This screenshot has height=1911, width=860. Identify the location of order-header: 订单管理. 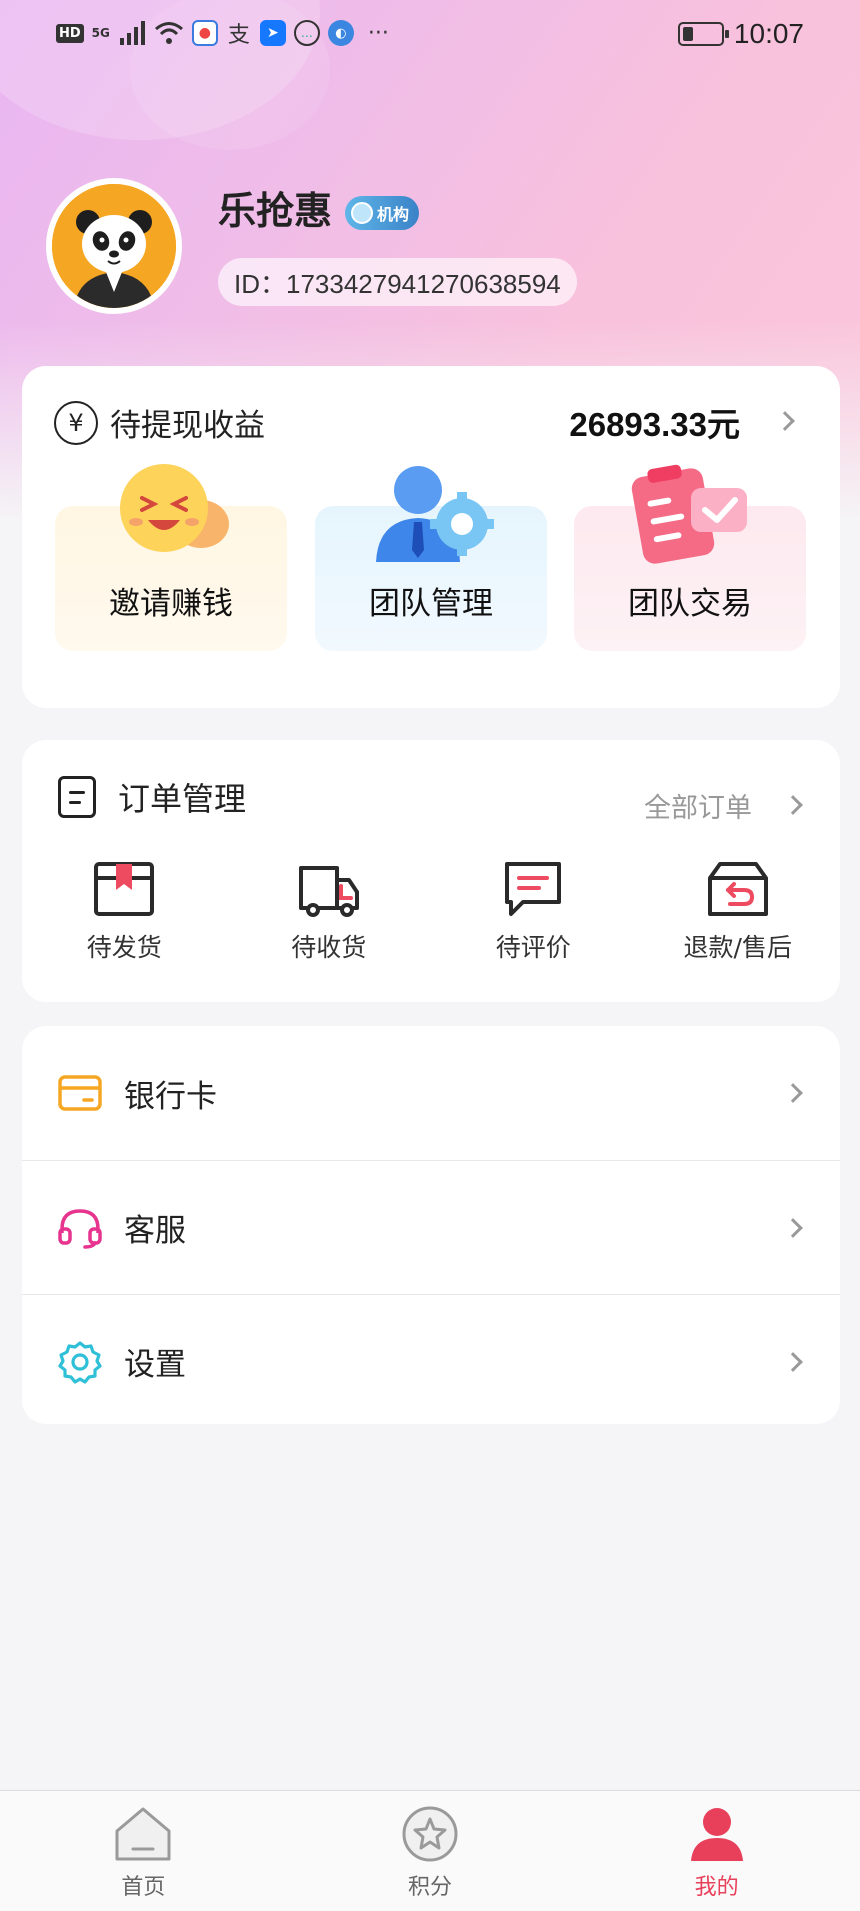
(152, 797).